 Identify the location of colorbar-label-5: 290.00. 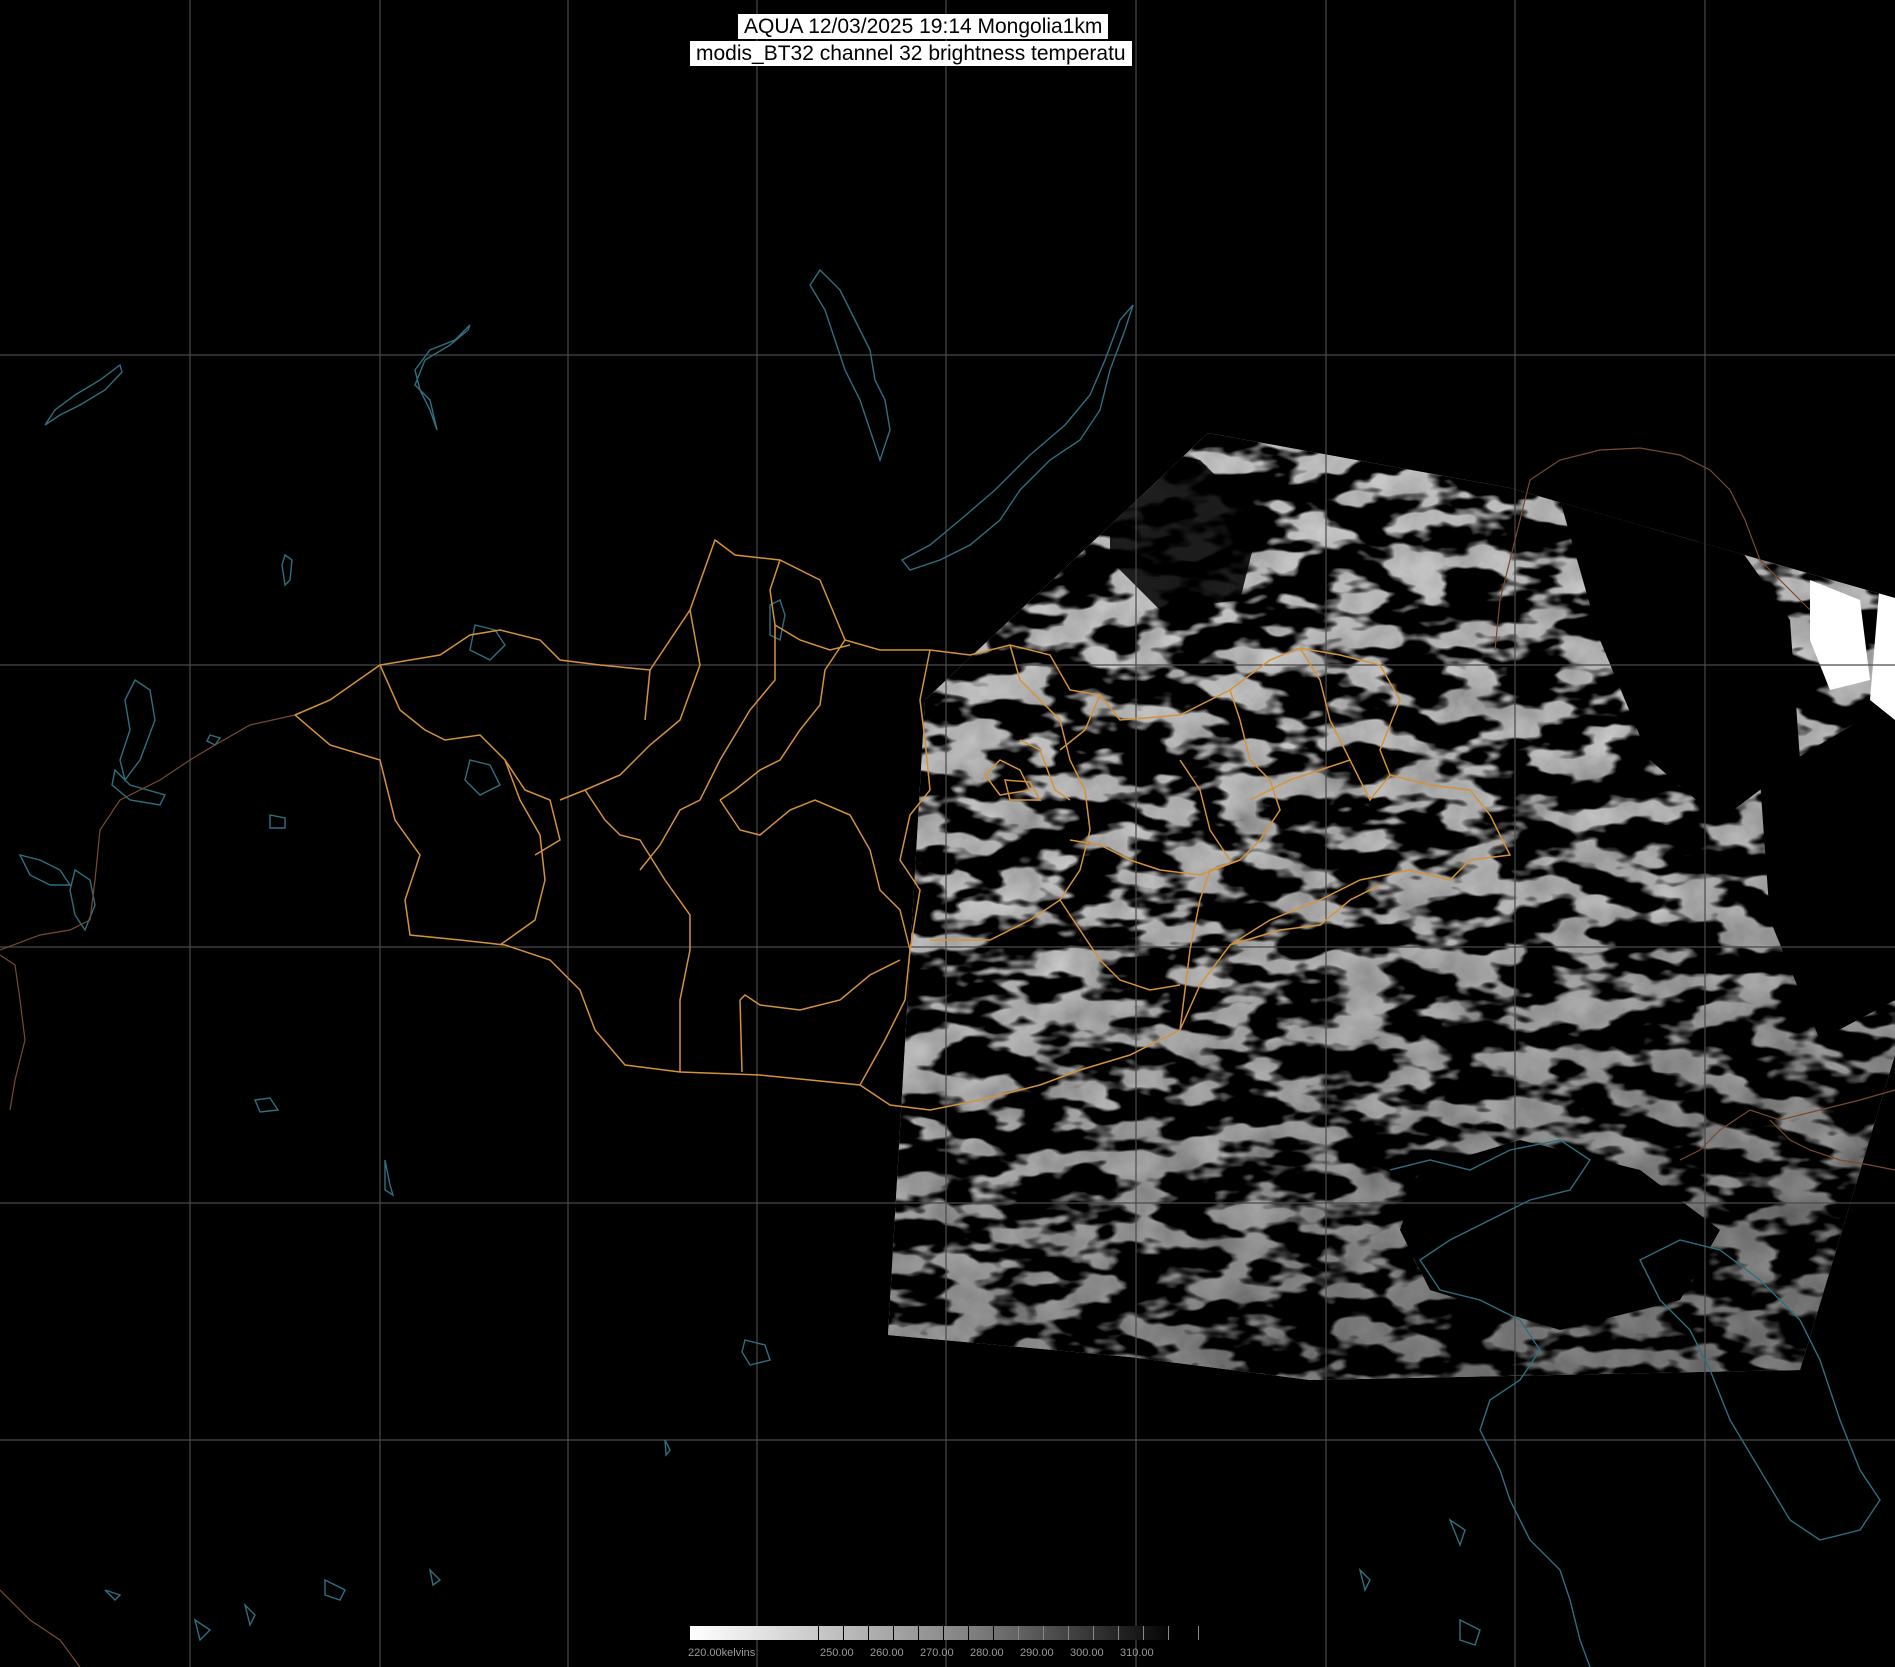
(1037, 1653).